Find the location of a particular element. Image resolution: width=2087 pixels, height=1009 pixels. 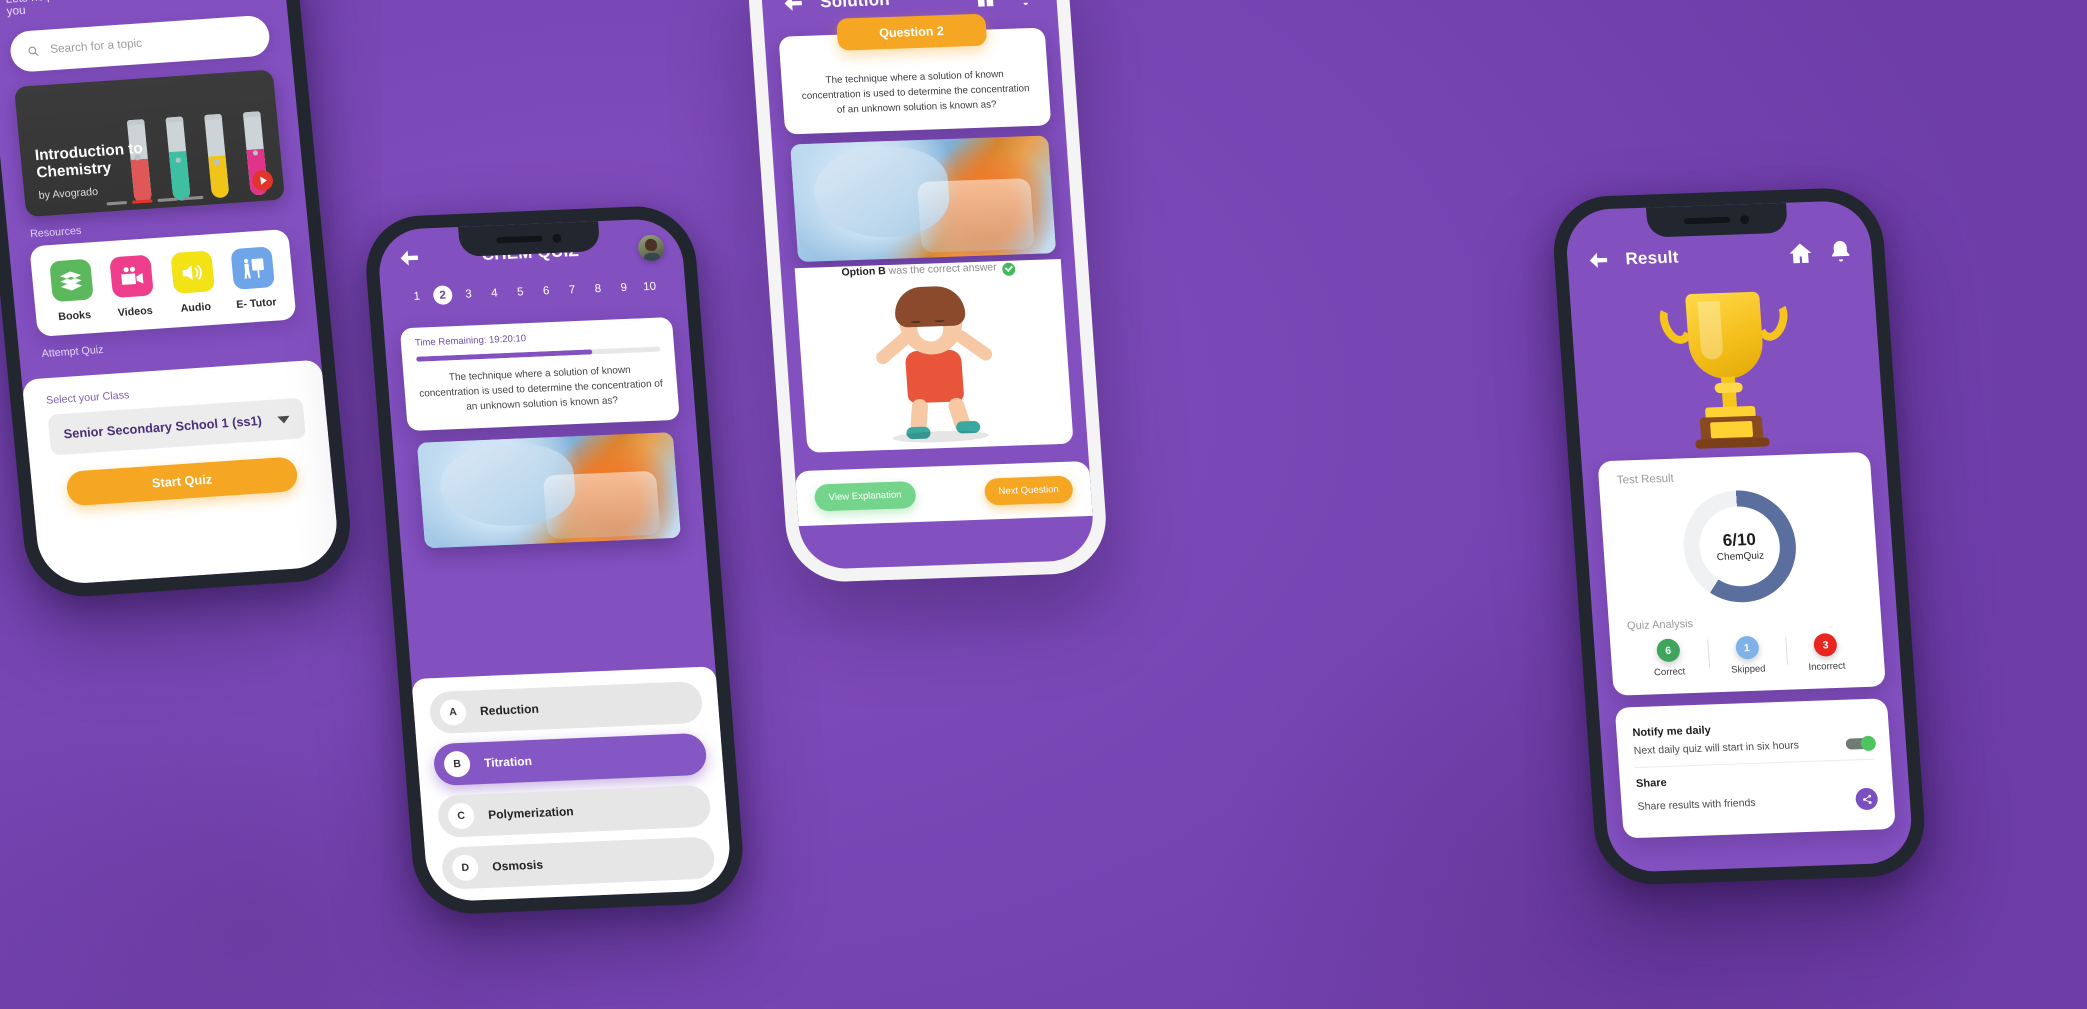

pager-item: 4 is located at coordinates (494, 293).